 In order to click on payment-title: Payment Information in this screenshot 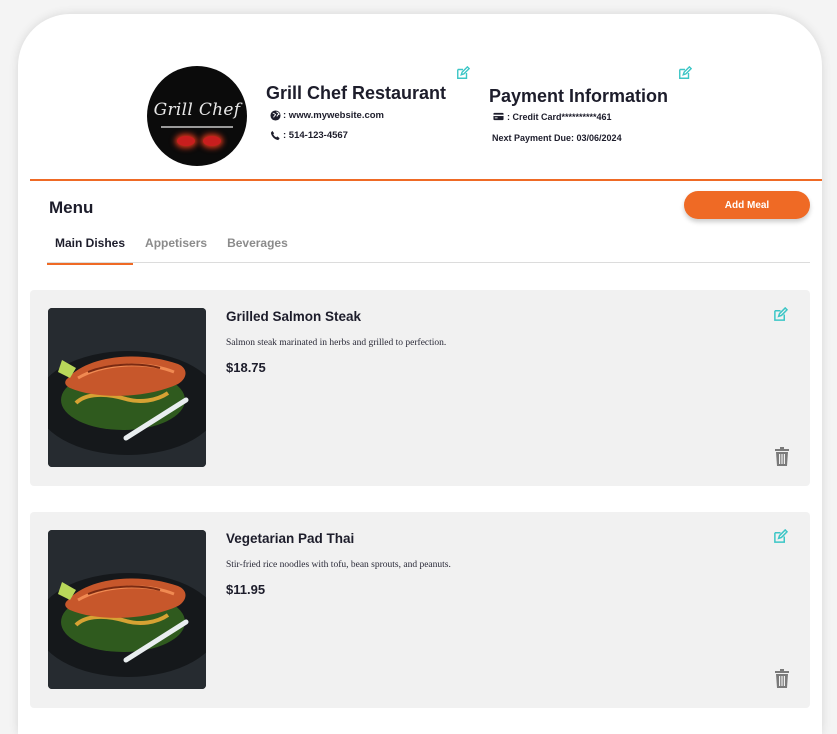, I will do `click(579, 96)`.